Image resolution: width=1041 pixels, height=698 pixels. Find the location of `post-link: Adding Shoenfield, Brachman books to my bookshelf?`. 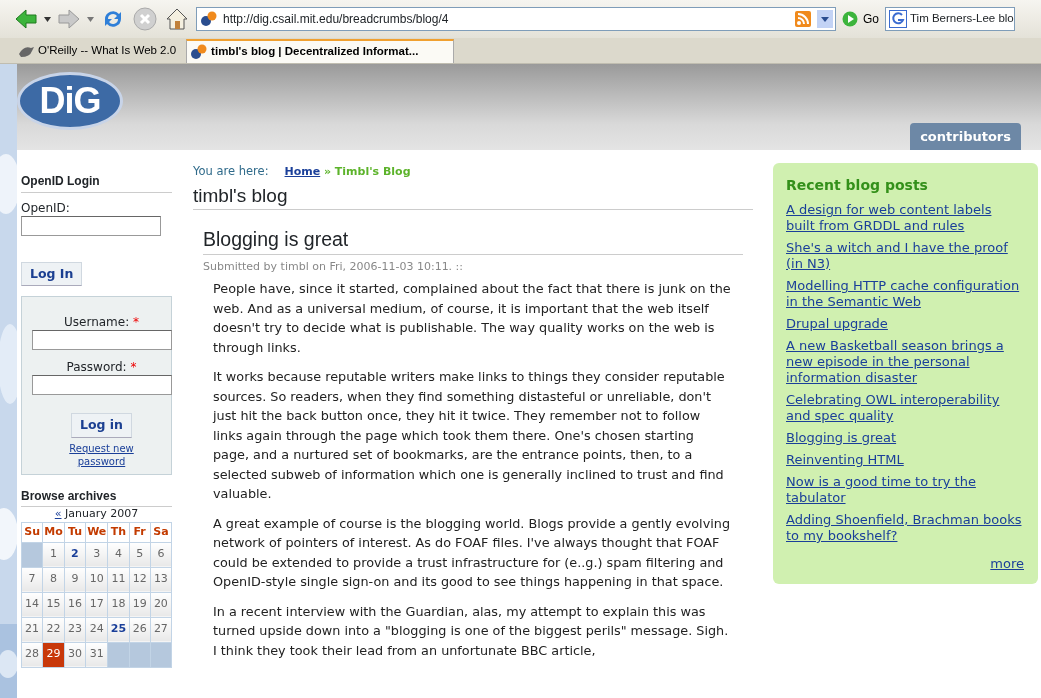

post-link: Adding Shoenfield, Brachman books to my bookshelf? is located at coordinates (905, 528).